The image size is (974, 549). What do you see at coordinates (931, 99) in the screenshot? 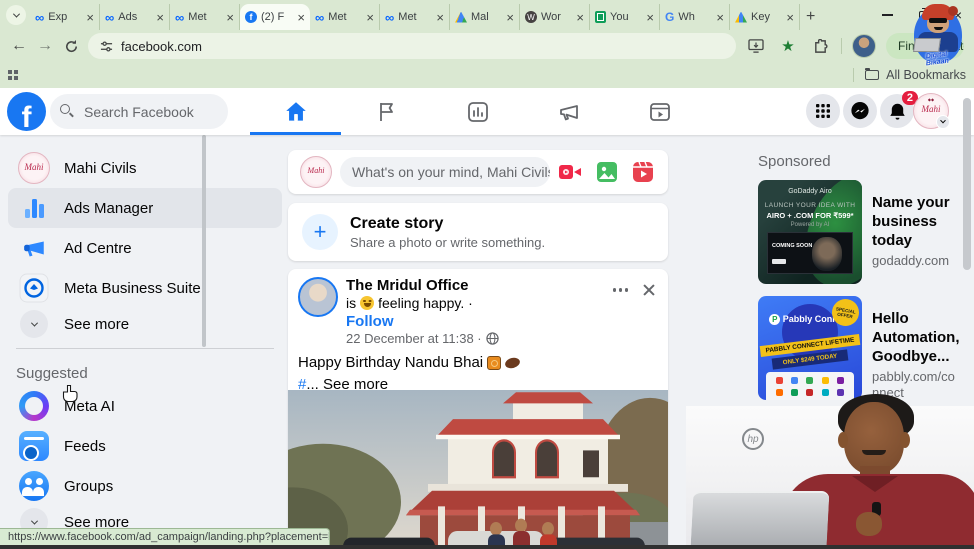
I see `avatar-logo-detail: ◆◆` at bounding box center [931, 99].